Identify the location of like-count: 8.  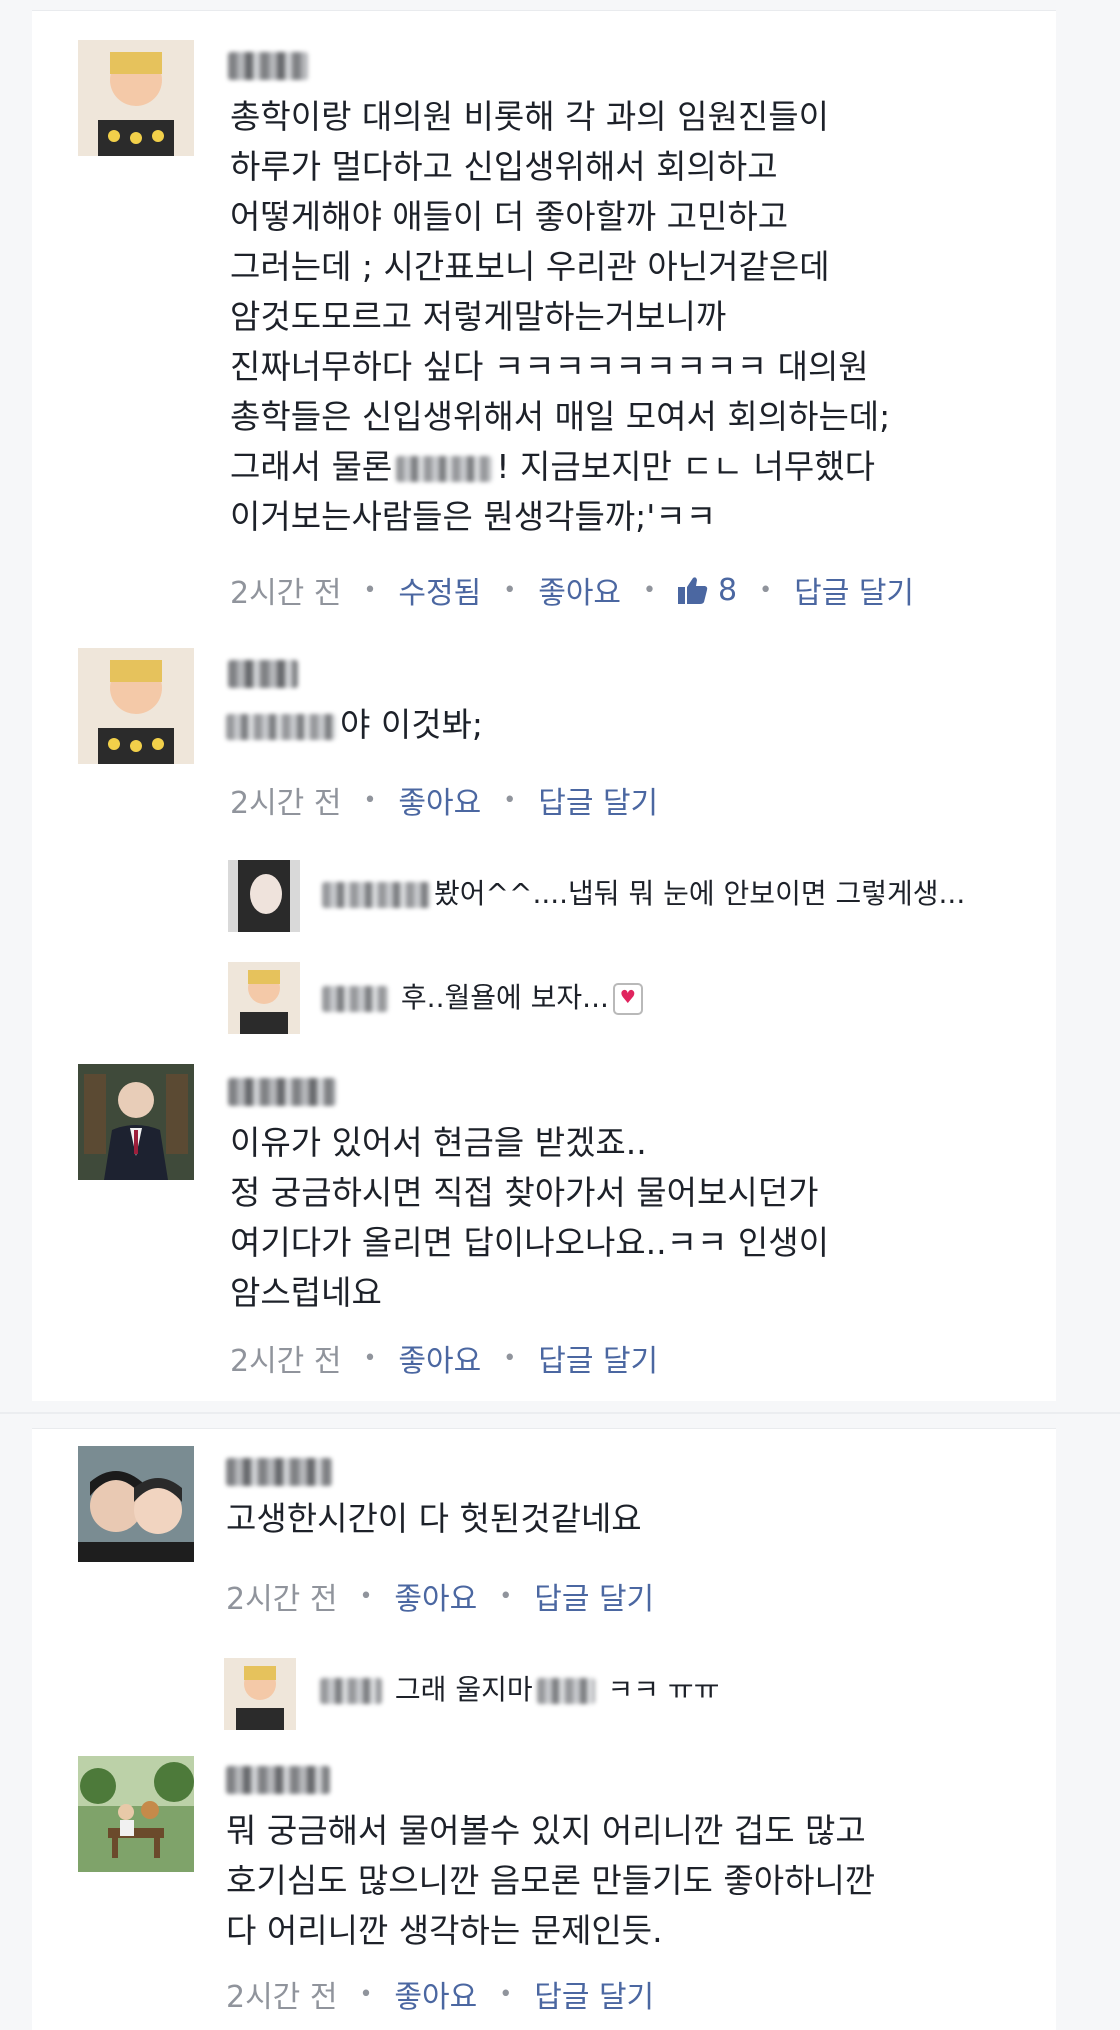
(707, 590).